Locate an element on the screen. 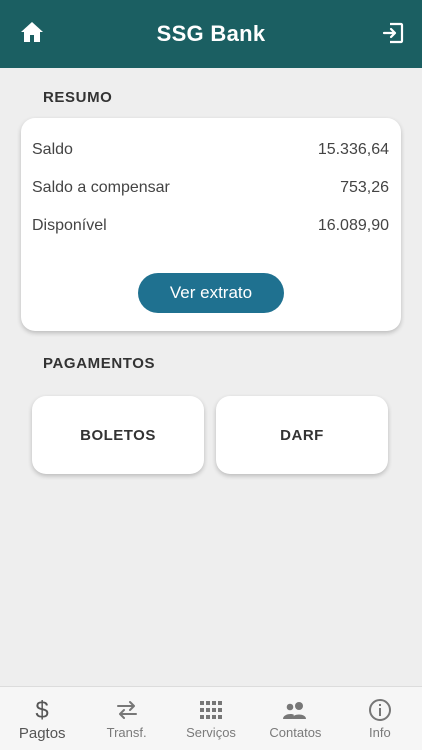  nav-label-pagtos: Pagtos is located at coordinates (42, 733).